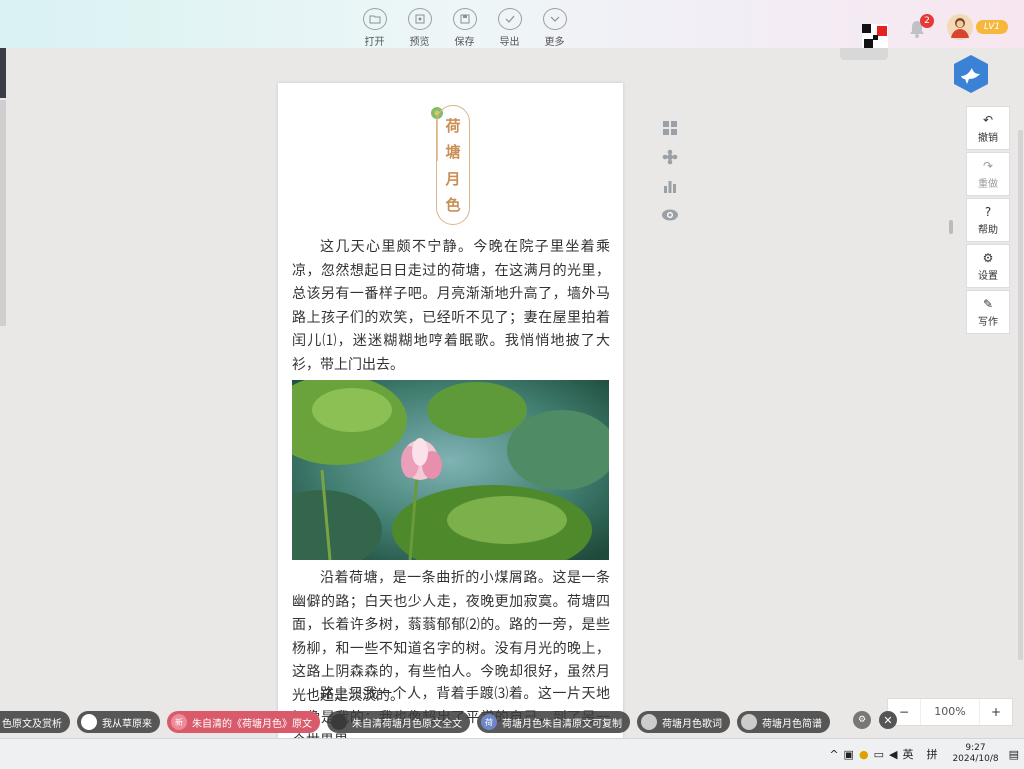 The image size is (1024, 769). What do you see at coordinates (3, 73) in the screenshot?
I see `left-edge-strip` at bounding box center [3, 73].